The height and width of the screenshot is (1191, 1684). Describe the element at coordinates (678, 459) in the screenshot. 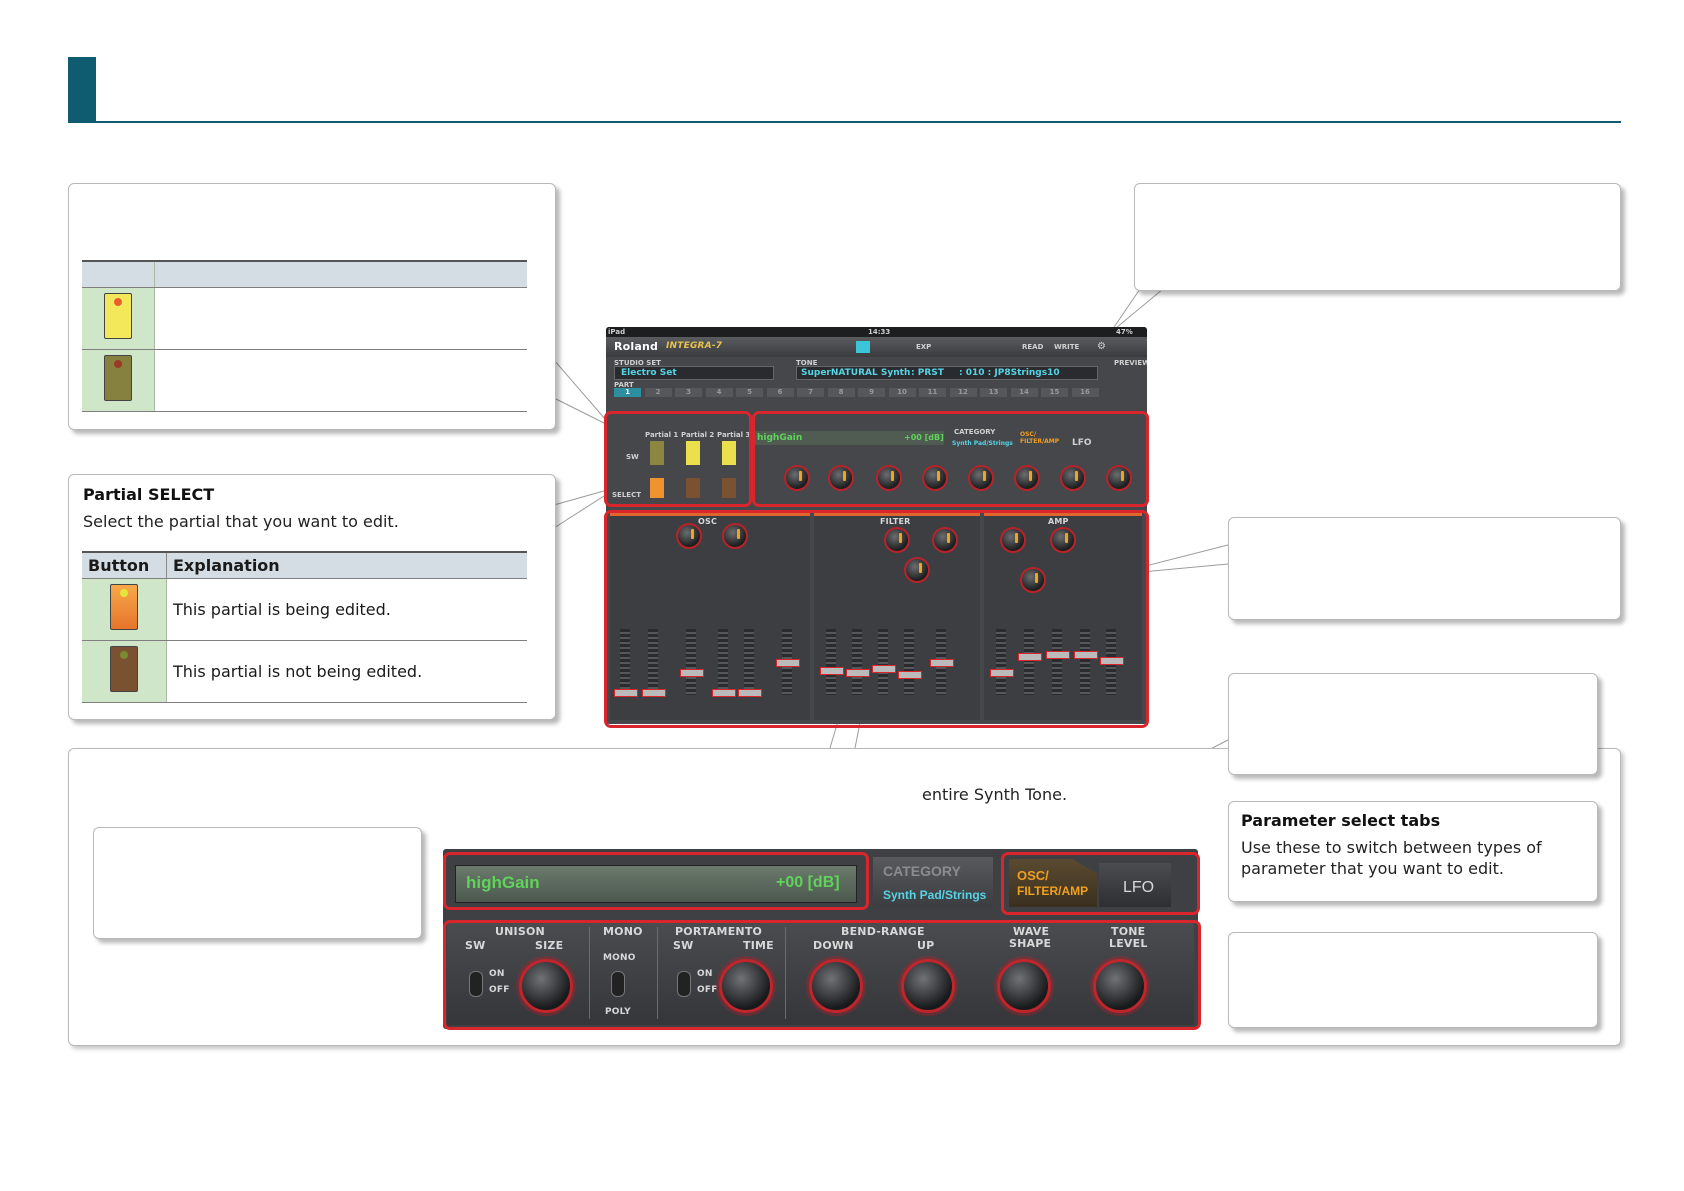

I see `partial-highlight` at that location.